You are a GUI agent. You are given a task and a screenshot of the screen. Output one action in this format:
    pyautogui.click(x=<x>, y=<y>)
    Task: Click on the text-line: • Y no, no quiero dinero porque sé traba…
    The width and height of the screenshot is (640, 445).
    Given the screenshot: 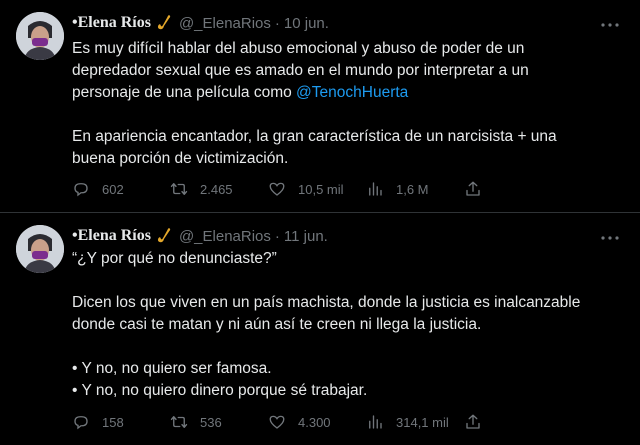 What is the action you would take?
    pyautogui.click(x=220, y=390)
    